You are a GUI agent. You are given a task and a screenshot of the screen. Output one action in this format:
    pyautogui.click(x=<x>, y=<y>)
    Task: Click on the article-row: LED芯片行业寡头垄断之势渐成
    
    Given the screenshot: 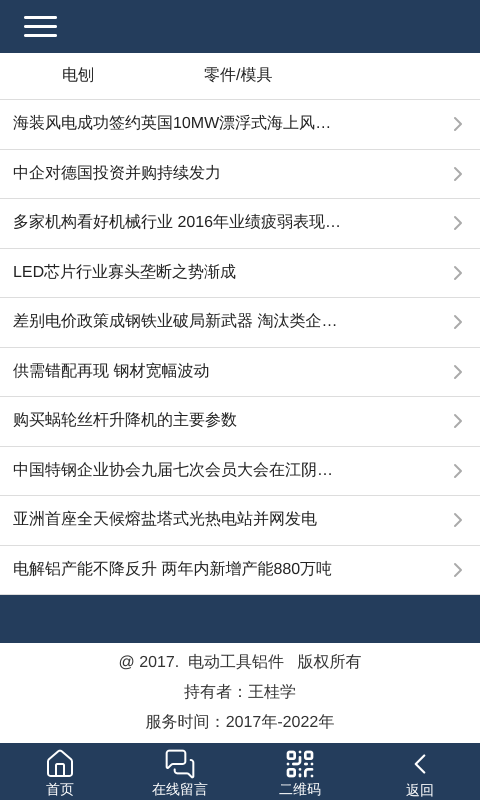 What is the action you would take?
    pyautogui.click(x=240, y=273)
    